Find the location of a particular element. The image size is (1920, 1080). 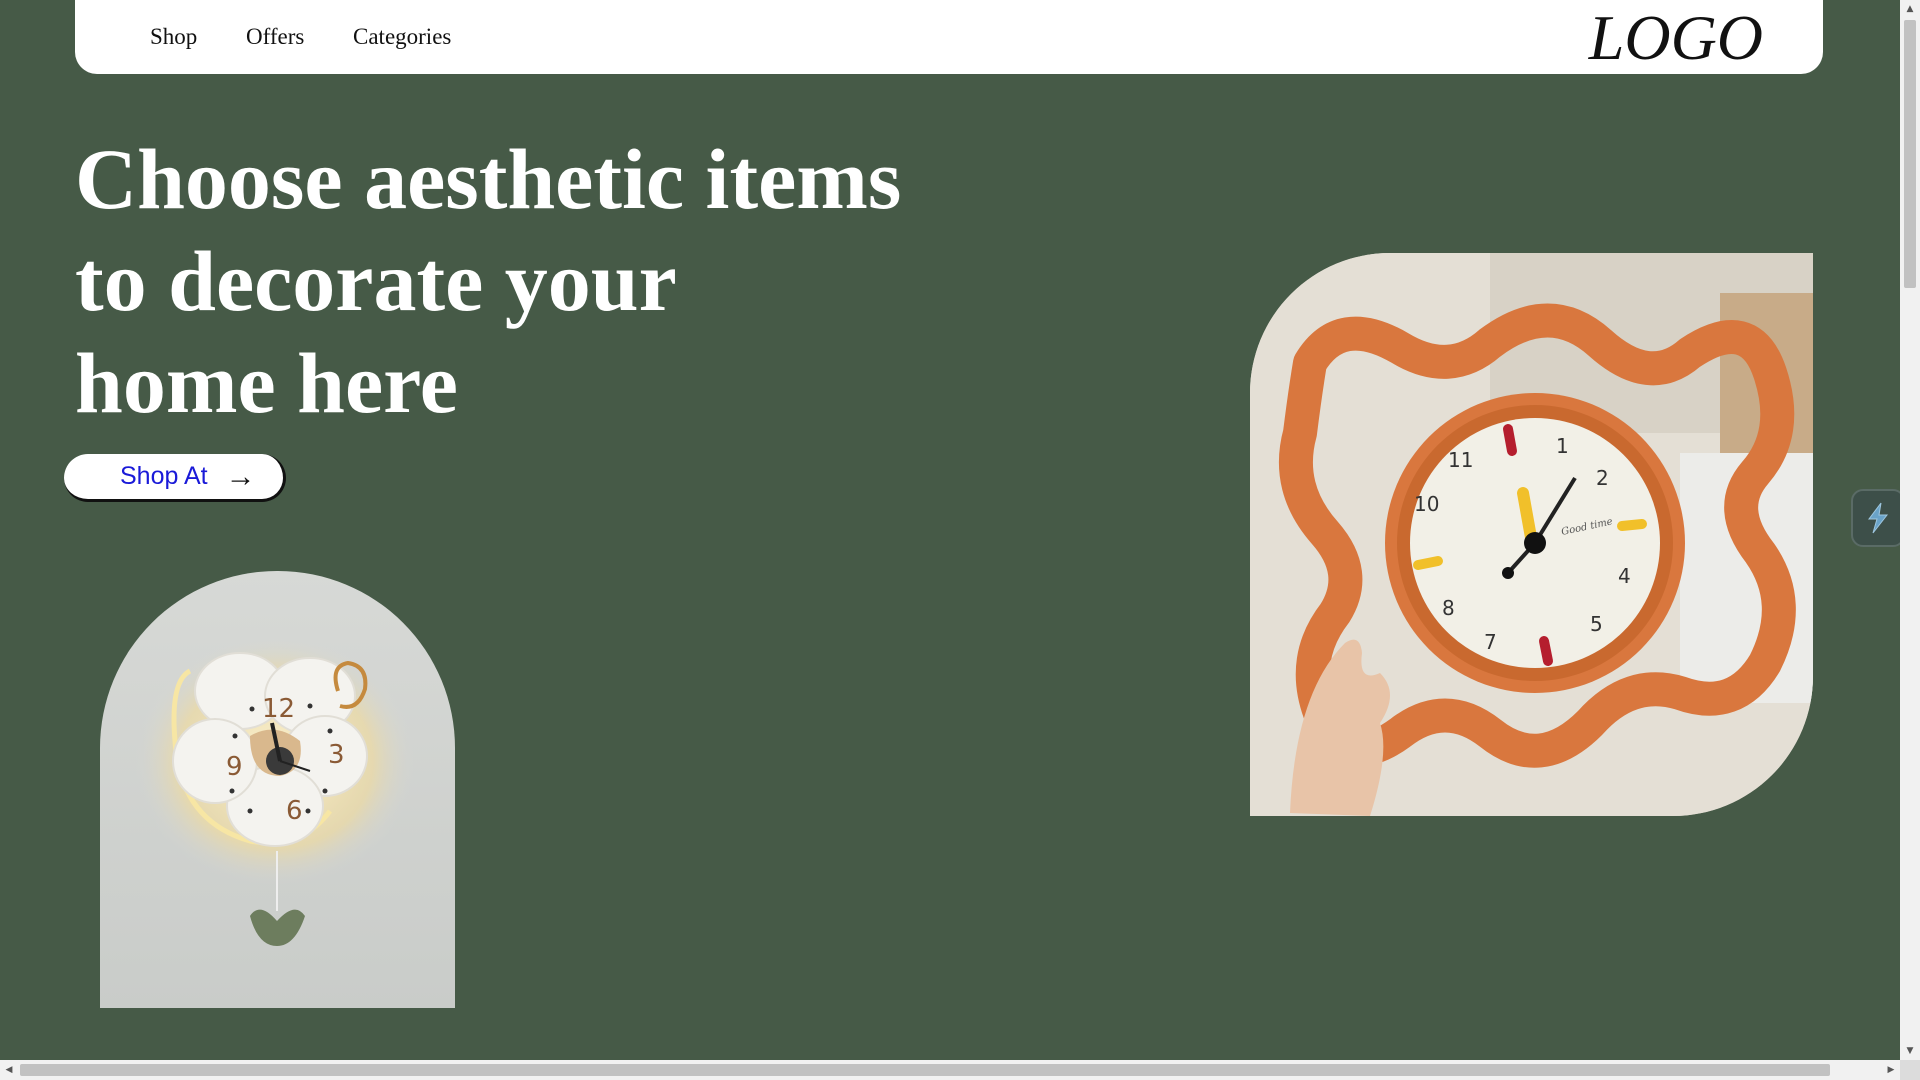

flower-clock-numeral: 6 is located at coordinates (294, 811).